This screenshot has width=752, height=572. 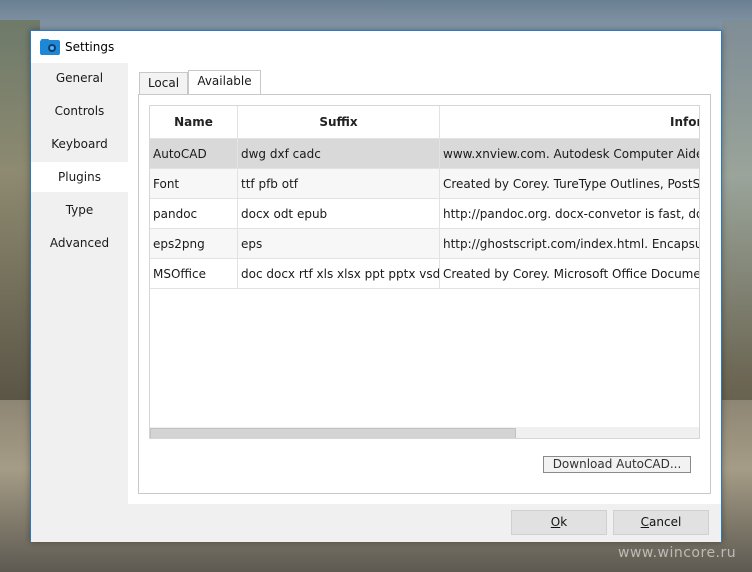 I want to click on cancel-button: Cancel, so click(x=661, y=522).